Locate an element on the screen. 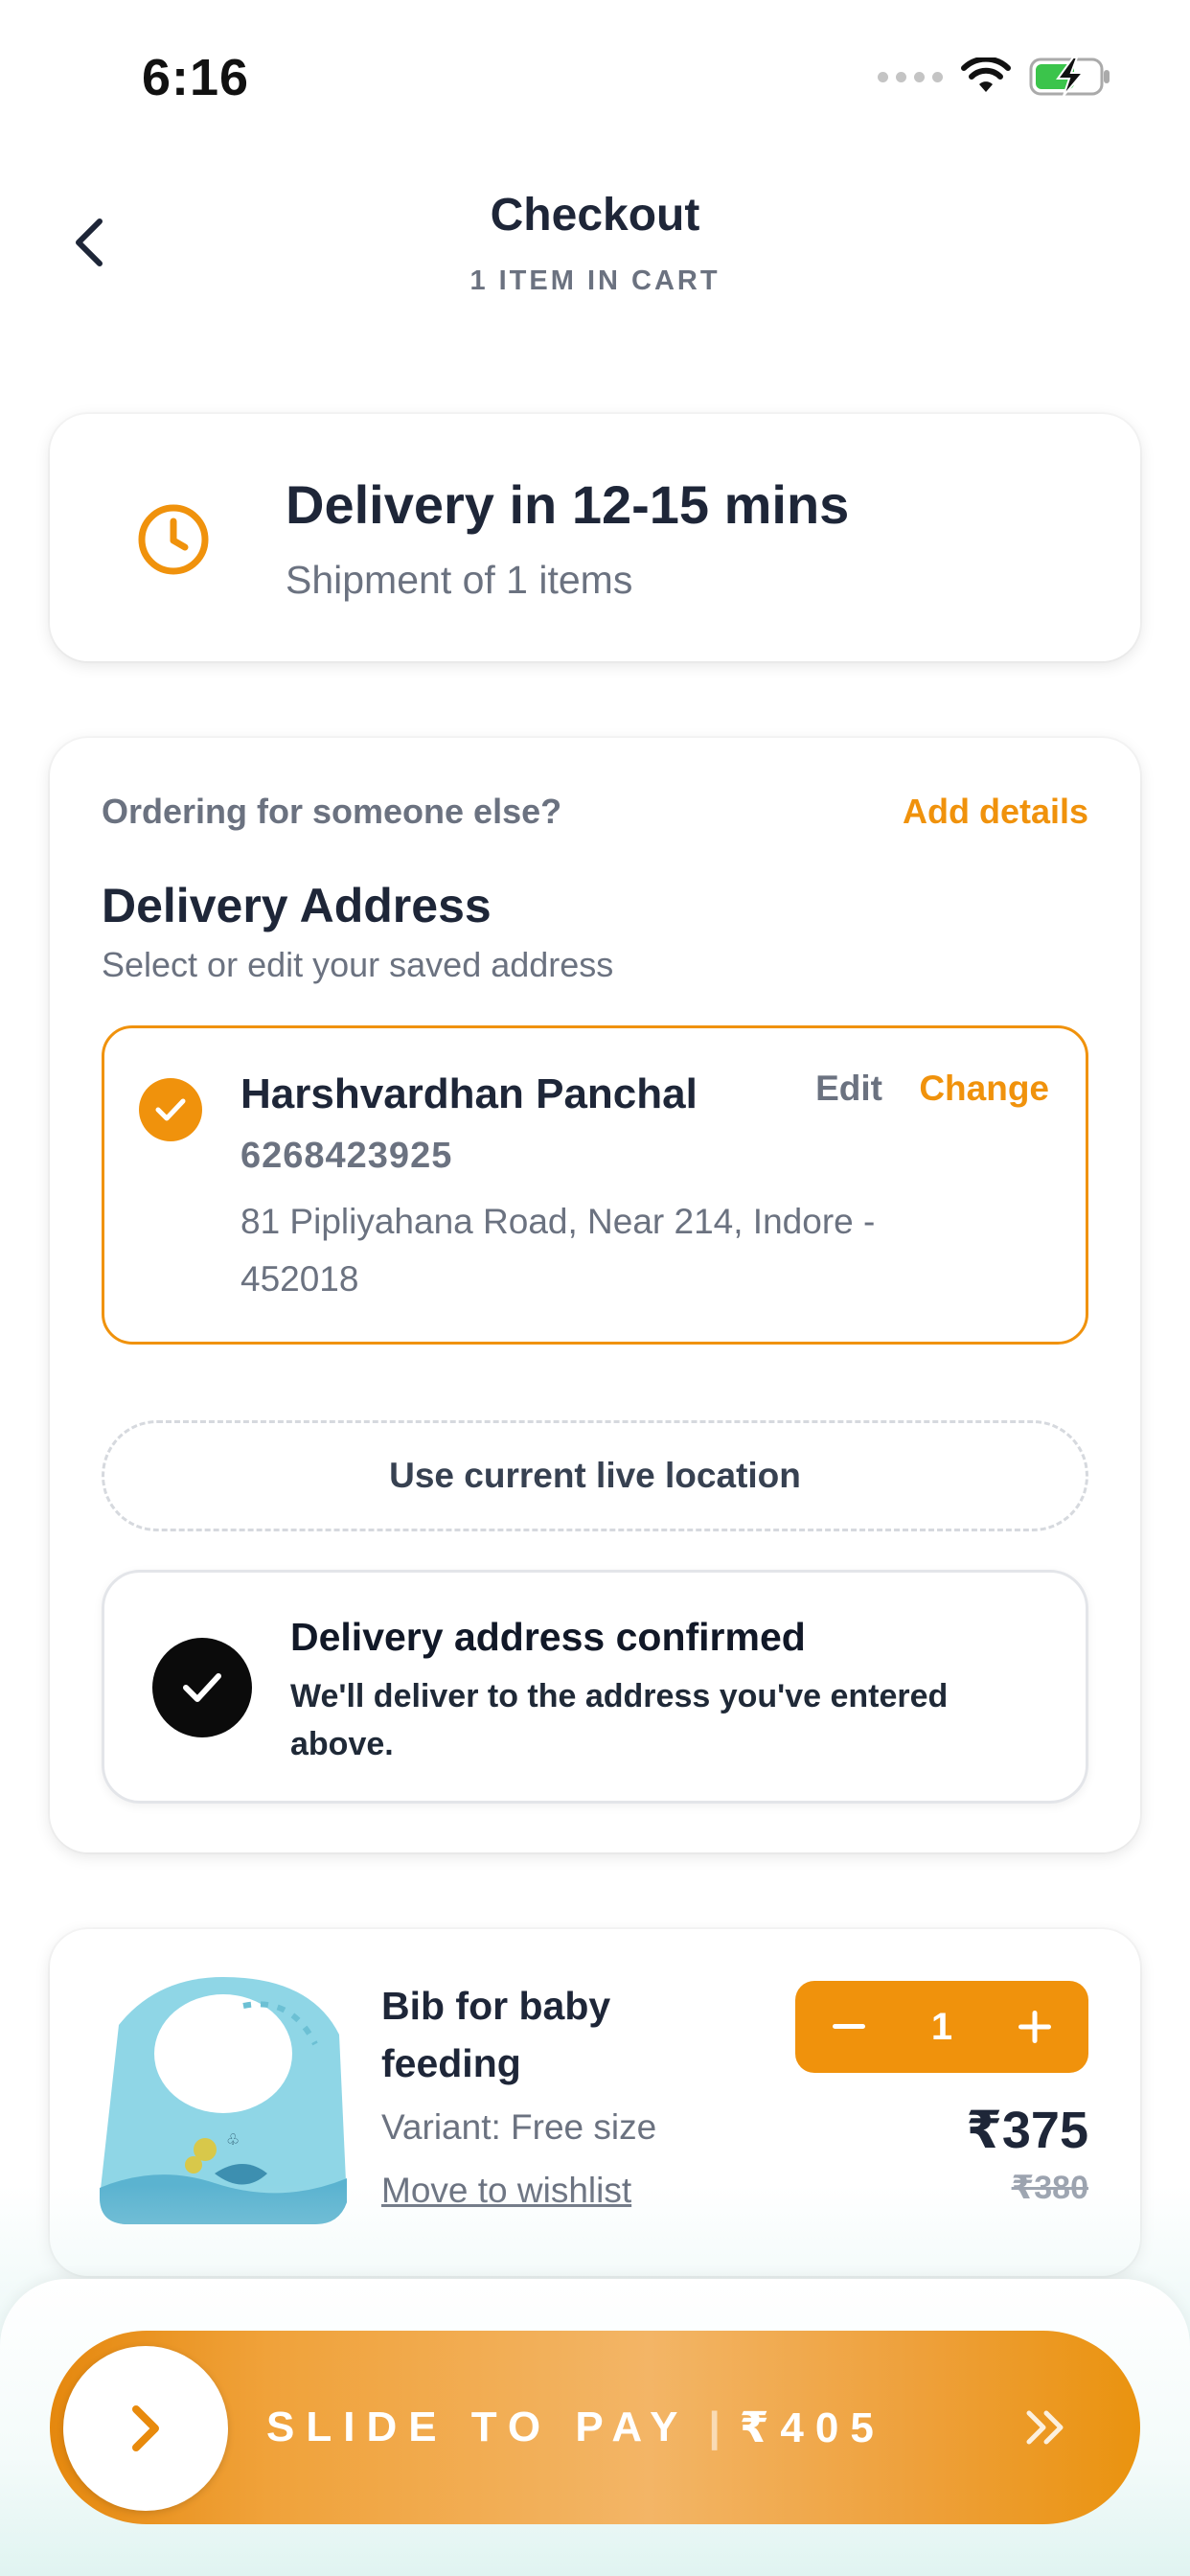 The height and width of the screenshot is (2576, 1190). address-name: Harshvardhan Panchal is located at coordinates (469, 1093).